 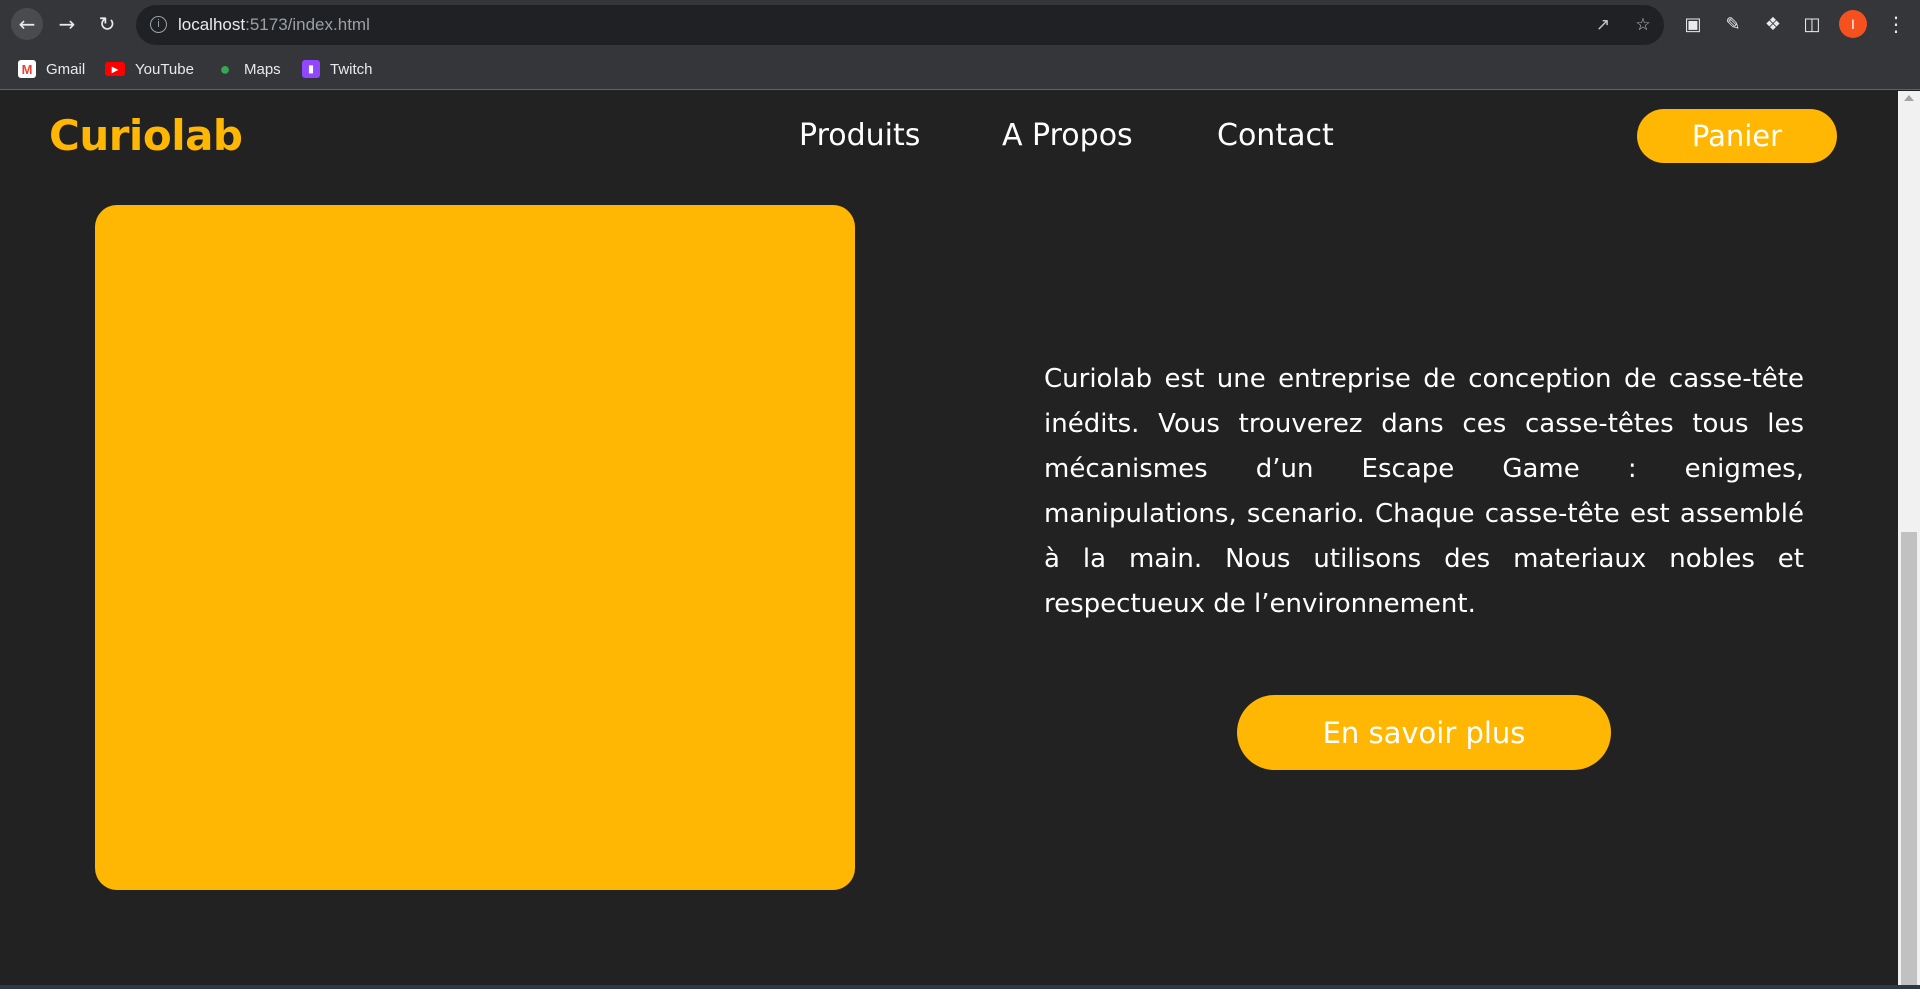 What do you see at coordinates (115, 69) in the screenshot?
I see `youtube-icon: ▶` at bounding box center [115, 69].